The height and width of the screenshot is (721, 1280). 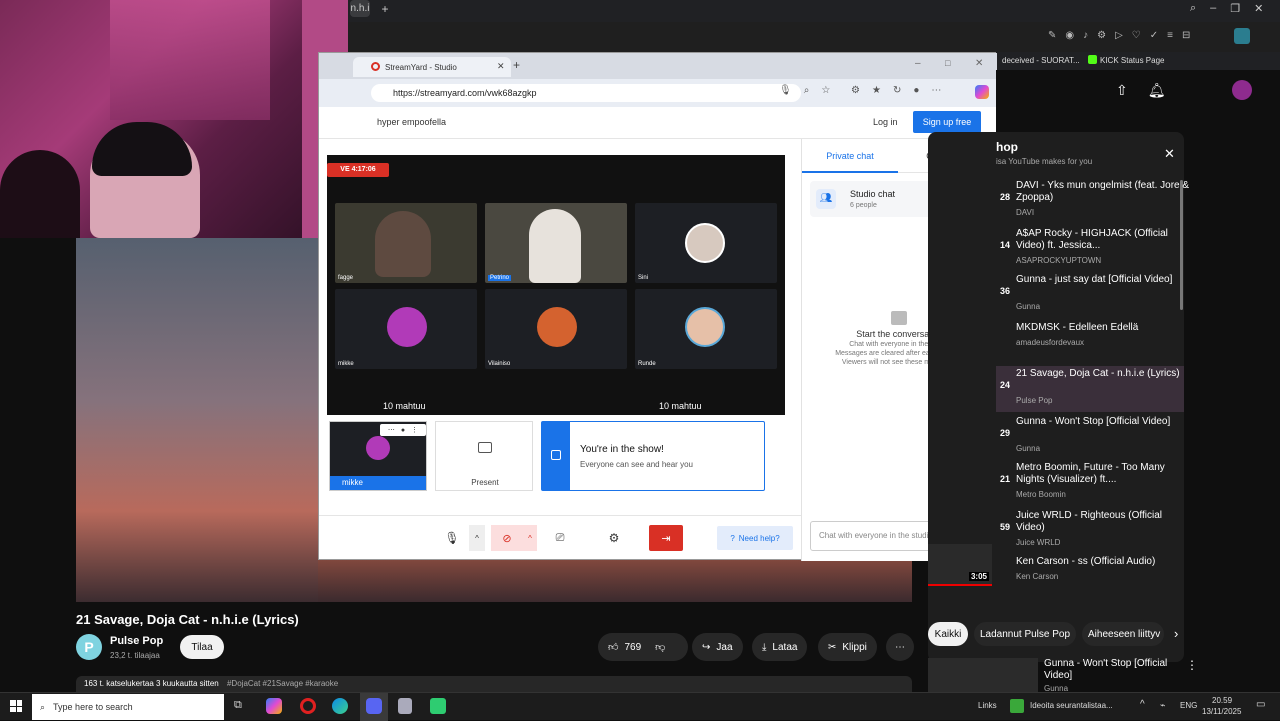 What do you see at coordinates (1221, 711) in the screenshot?
I see `clock-date: 13/11/2025` at bounding box center [1221, 711].